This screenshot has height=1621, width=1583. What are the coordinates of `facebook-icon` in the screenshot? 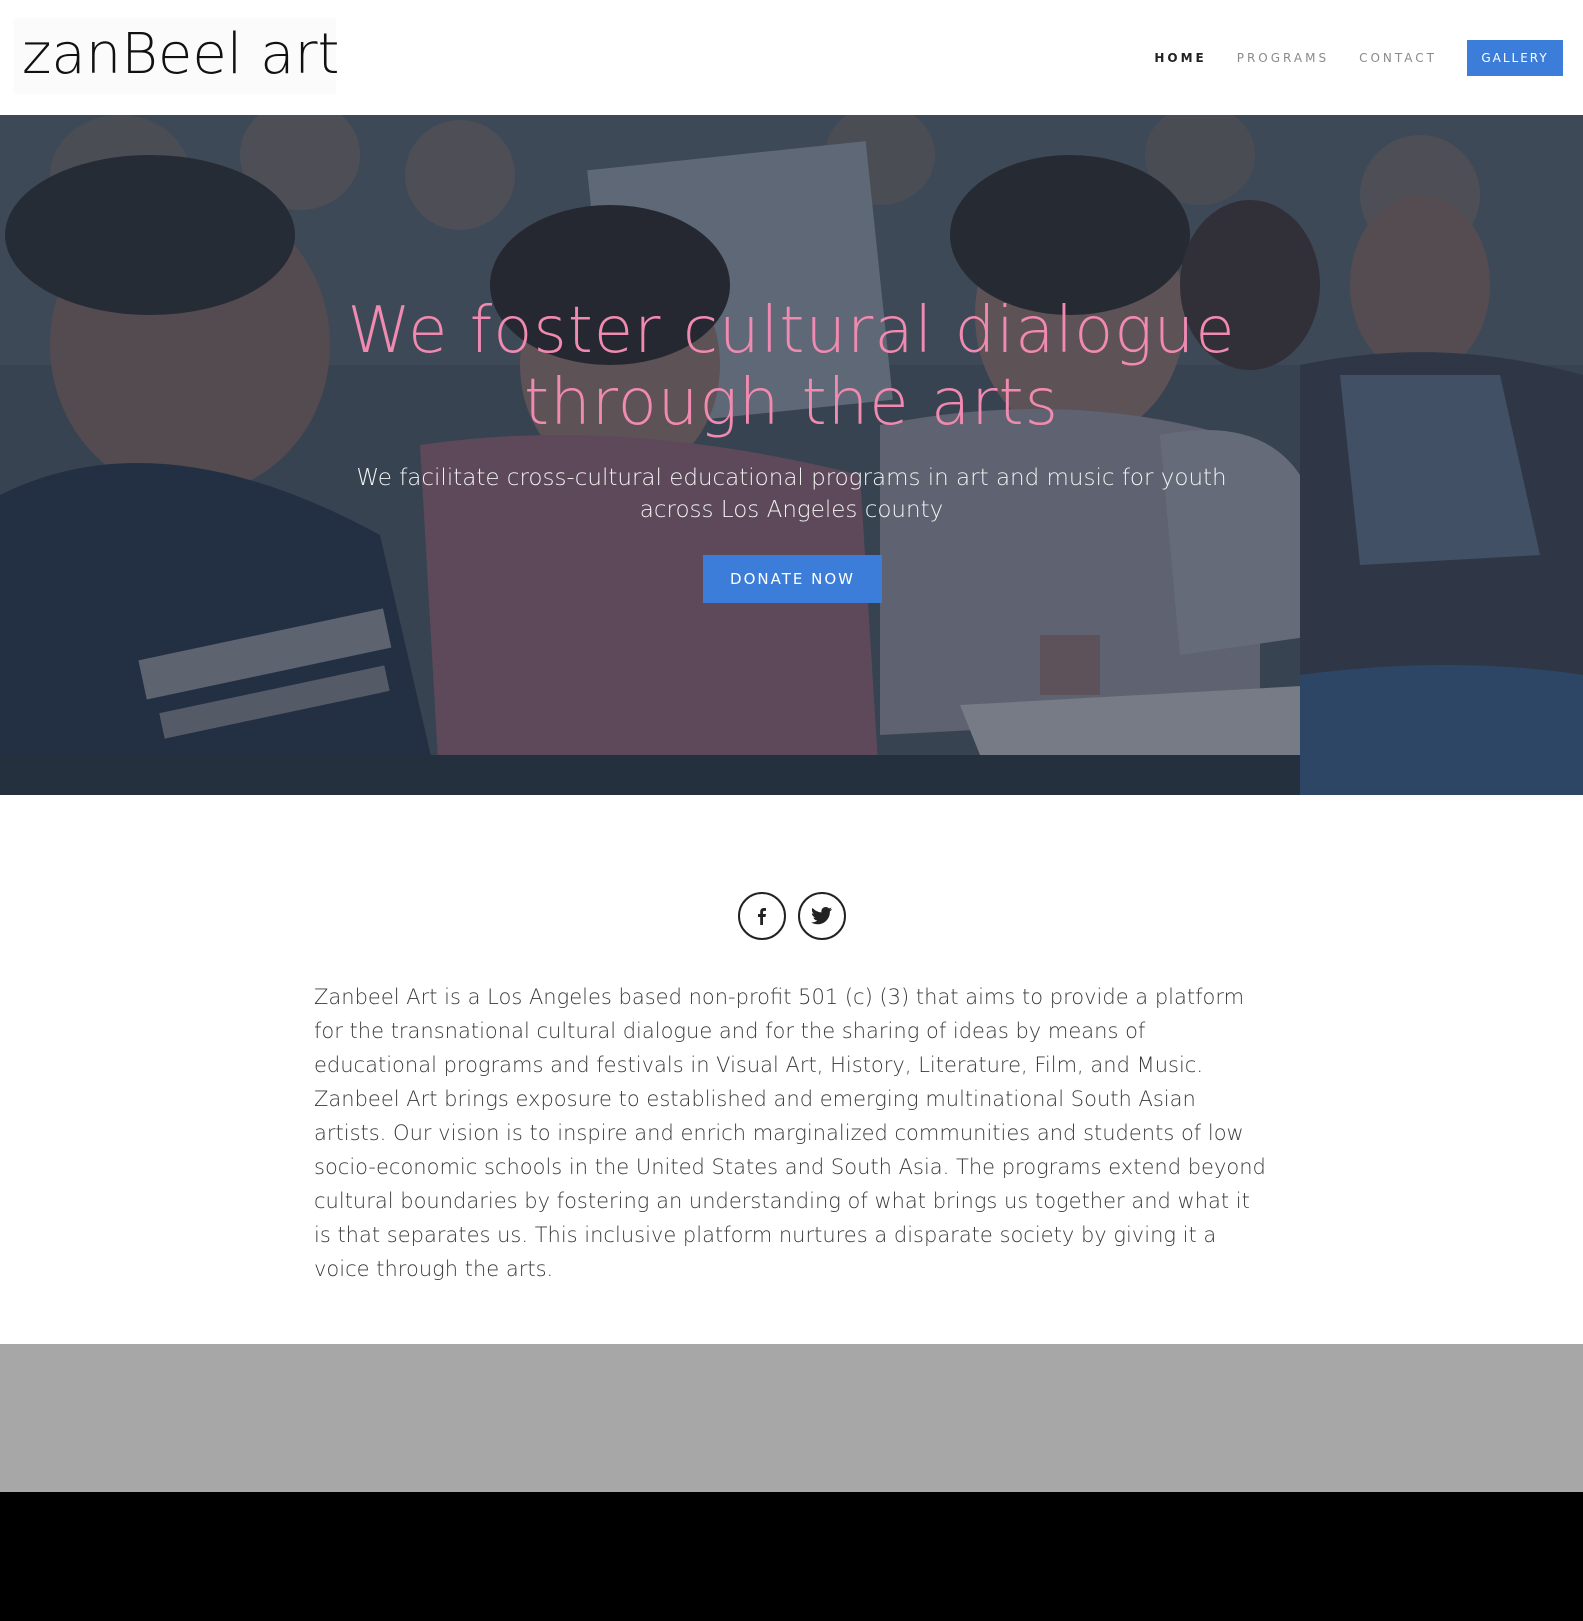 It's located at (762, 916).